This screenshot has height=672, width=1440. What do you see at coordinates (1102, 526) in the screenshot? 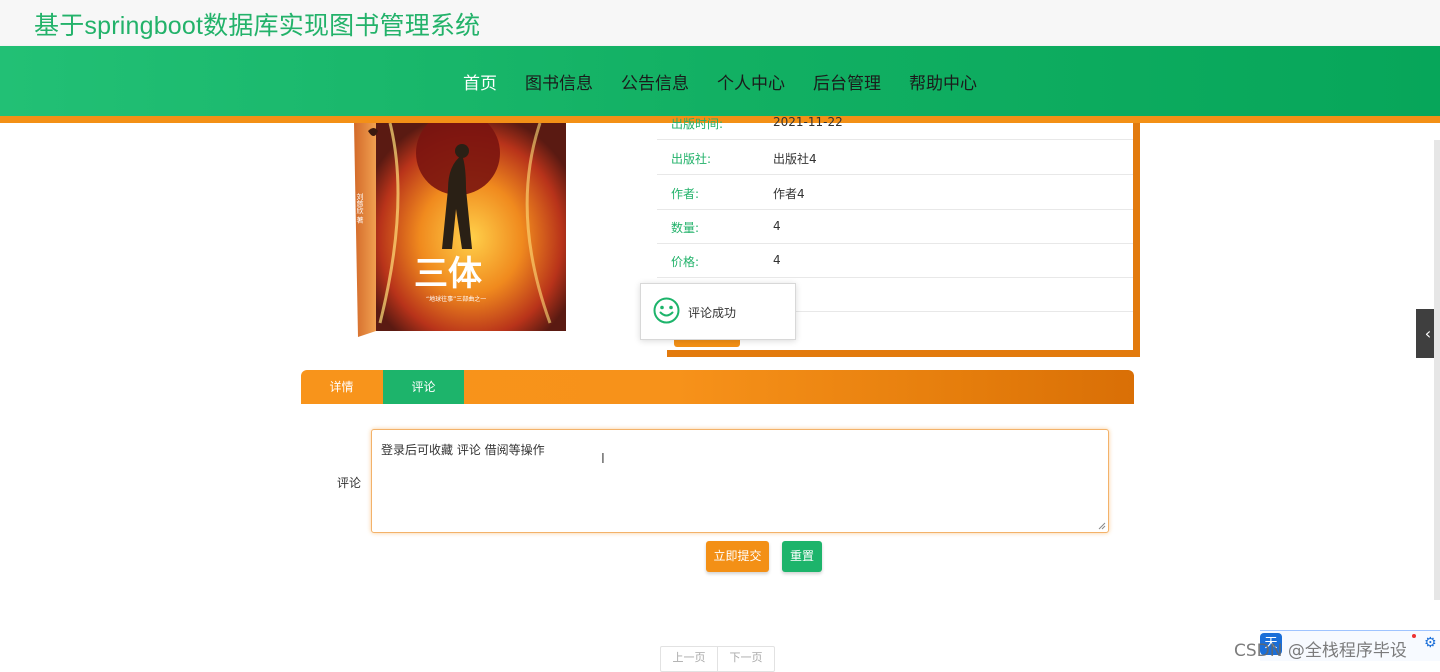
I see `resize-grip-icon` at bounding box center [1102, 526].